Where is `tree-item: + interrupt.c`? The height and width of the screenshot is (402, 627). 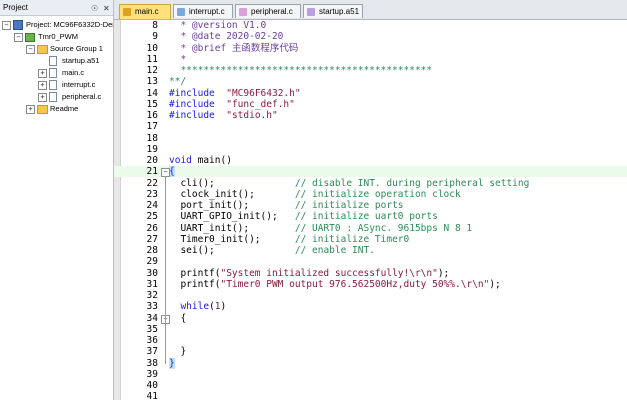
tree-item: + interrupt.c is located at coordinates (56, 85).